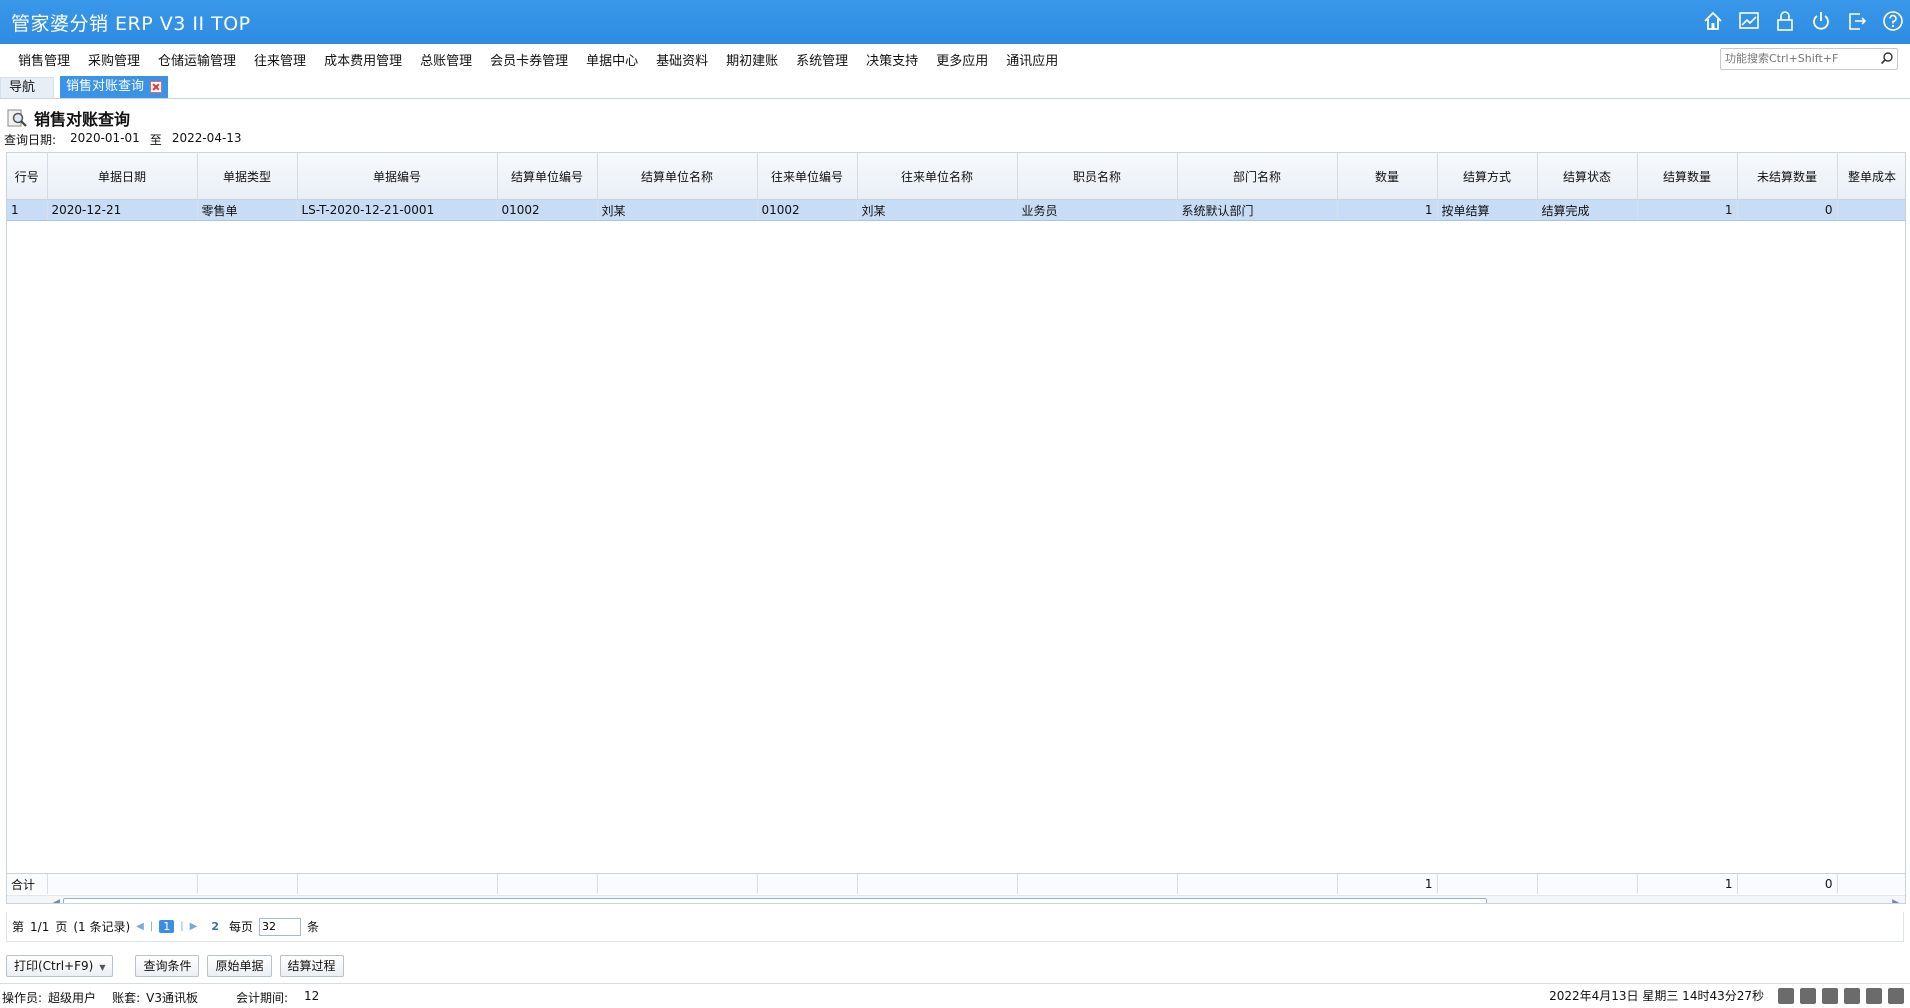 The image size is (1910, 1008). Describe the element at coordinates (1257, 210) in the screenshot. I see `cell-department: 系统默认部门` at that location.